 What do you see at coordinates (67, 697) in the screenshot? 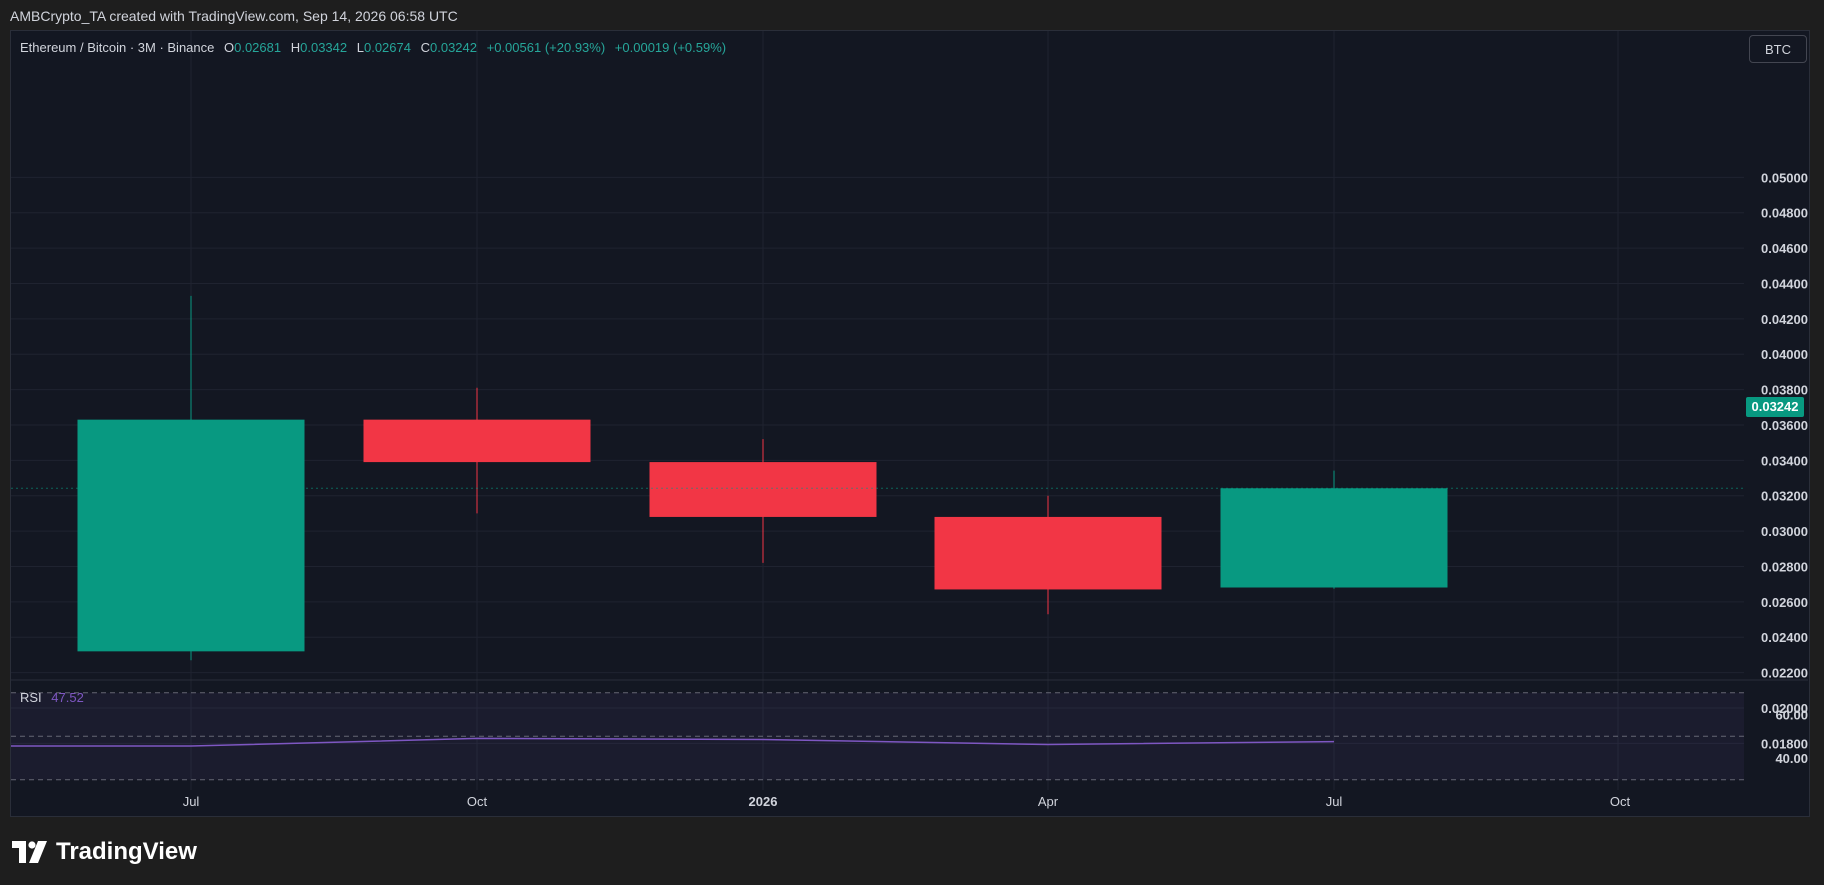
I see `rsi-value: 47.52` at bounding box center [67, 697].